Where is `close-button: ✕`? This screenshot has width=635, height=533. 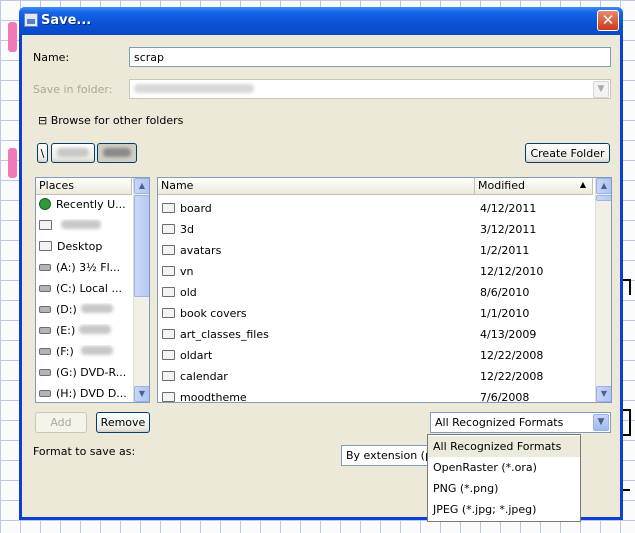
close-button: ✕ is located at coordinates (608, 20).